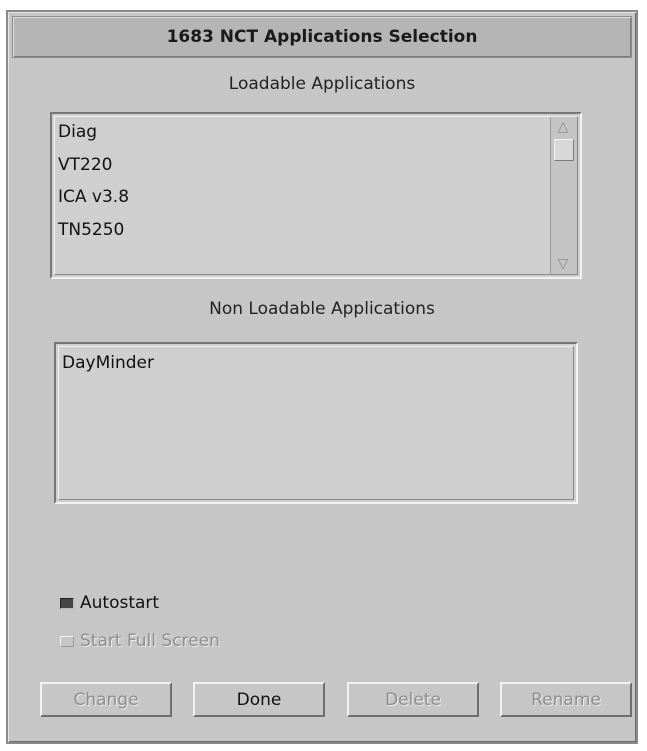  I want to click on scroll-thumb, so click(564, 150).